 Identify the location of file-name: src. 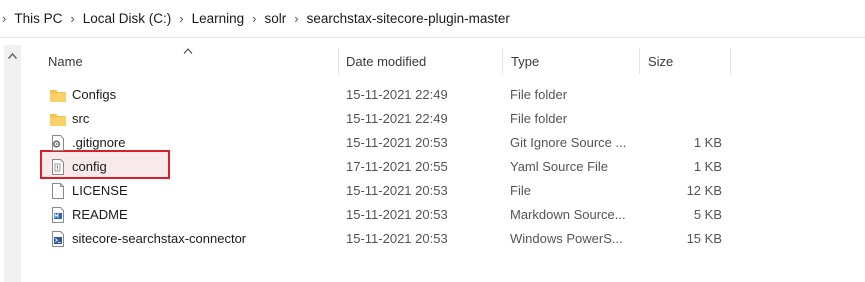
(81, 118).